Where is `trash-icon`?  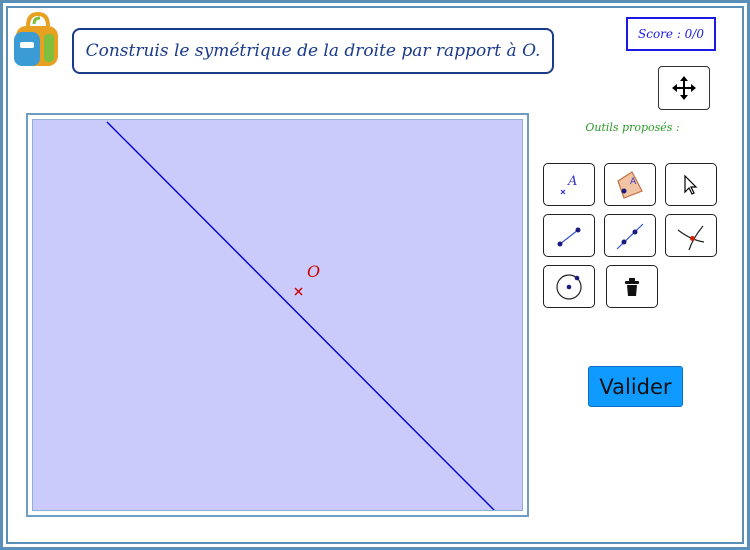 trash-icon is located at coordinates (632, 286).